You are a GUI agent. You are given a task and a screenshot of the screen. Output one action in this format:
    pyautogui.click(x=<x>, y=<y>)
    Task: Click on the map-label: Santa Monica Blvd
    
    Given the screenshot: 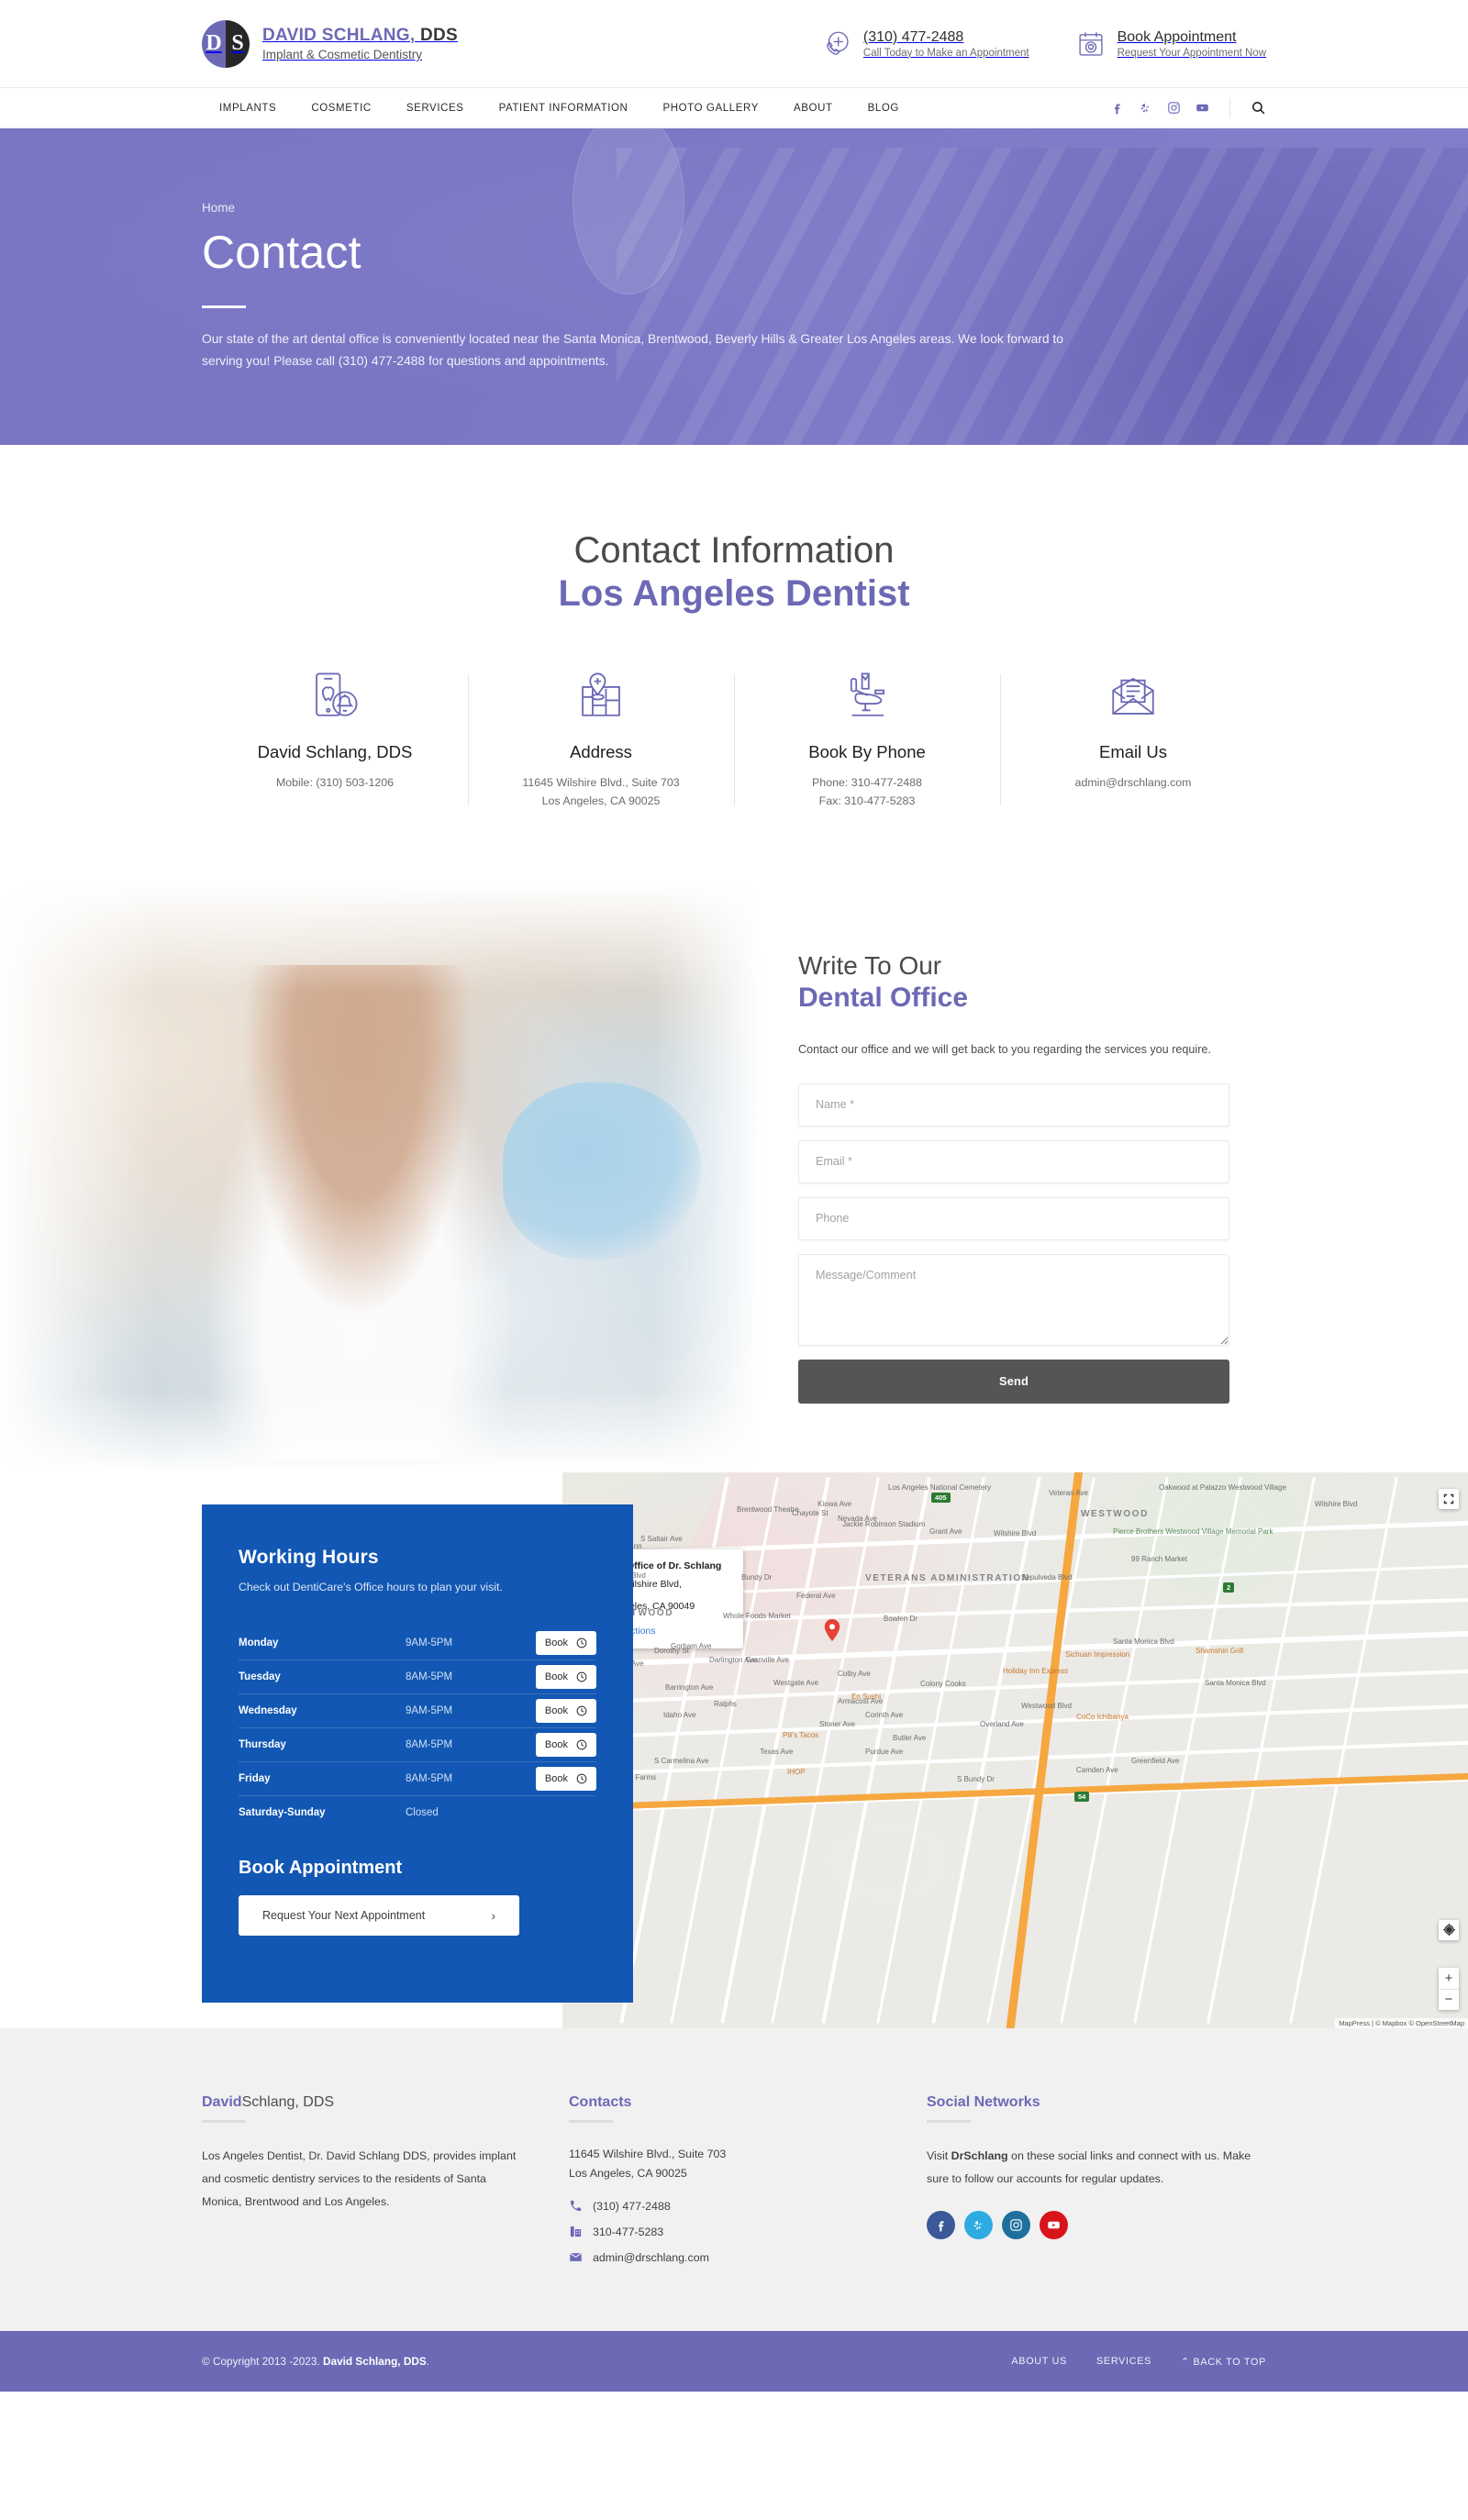 What is the action you would take?
    pyautogui.click(x=1143, y=1641)
    